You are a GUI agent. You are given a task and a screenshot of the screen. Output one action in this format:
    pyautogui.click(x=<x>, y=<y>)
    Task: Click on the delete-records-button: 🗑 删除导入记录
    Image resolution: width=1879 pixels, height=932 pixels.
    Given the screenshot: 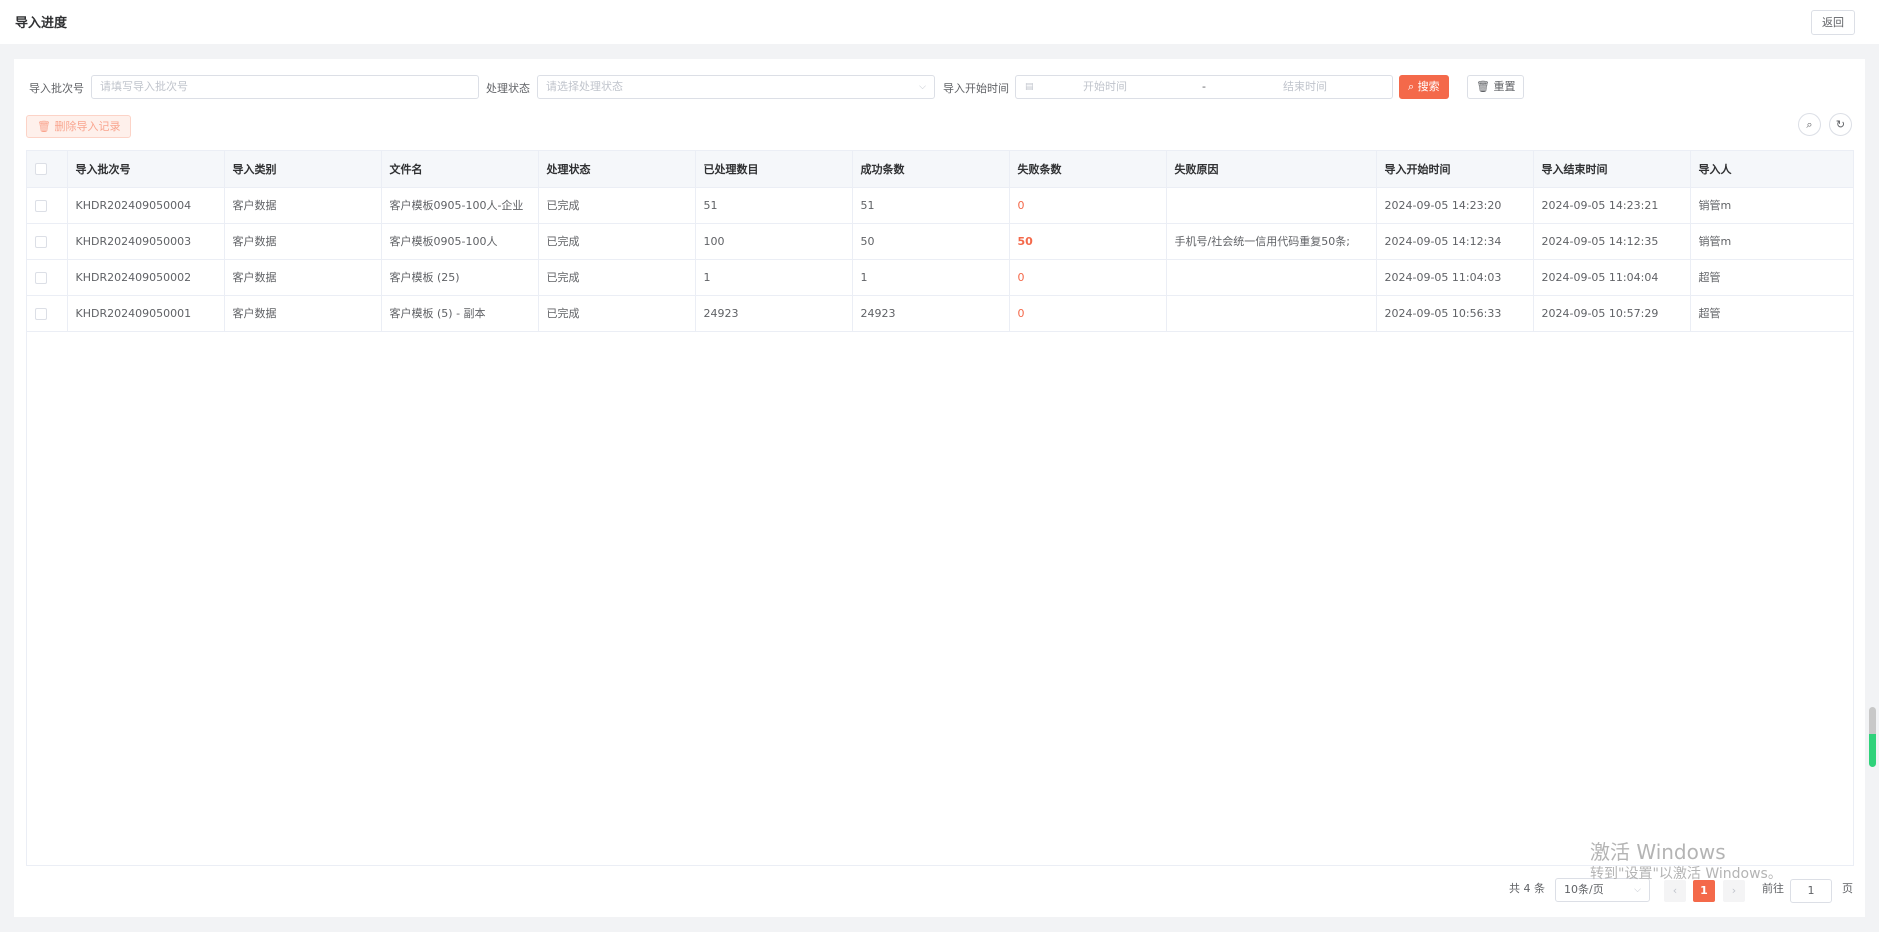 What is the action you would take?
    pyautogui.click(x=79, y=126)
    